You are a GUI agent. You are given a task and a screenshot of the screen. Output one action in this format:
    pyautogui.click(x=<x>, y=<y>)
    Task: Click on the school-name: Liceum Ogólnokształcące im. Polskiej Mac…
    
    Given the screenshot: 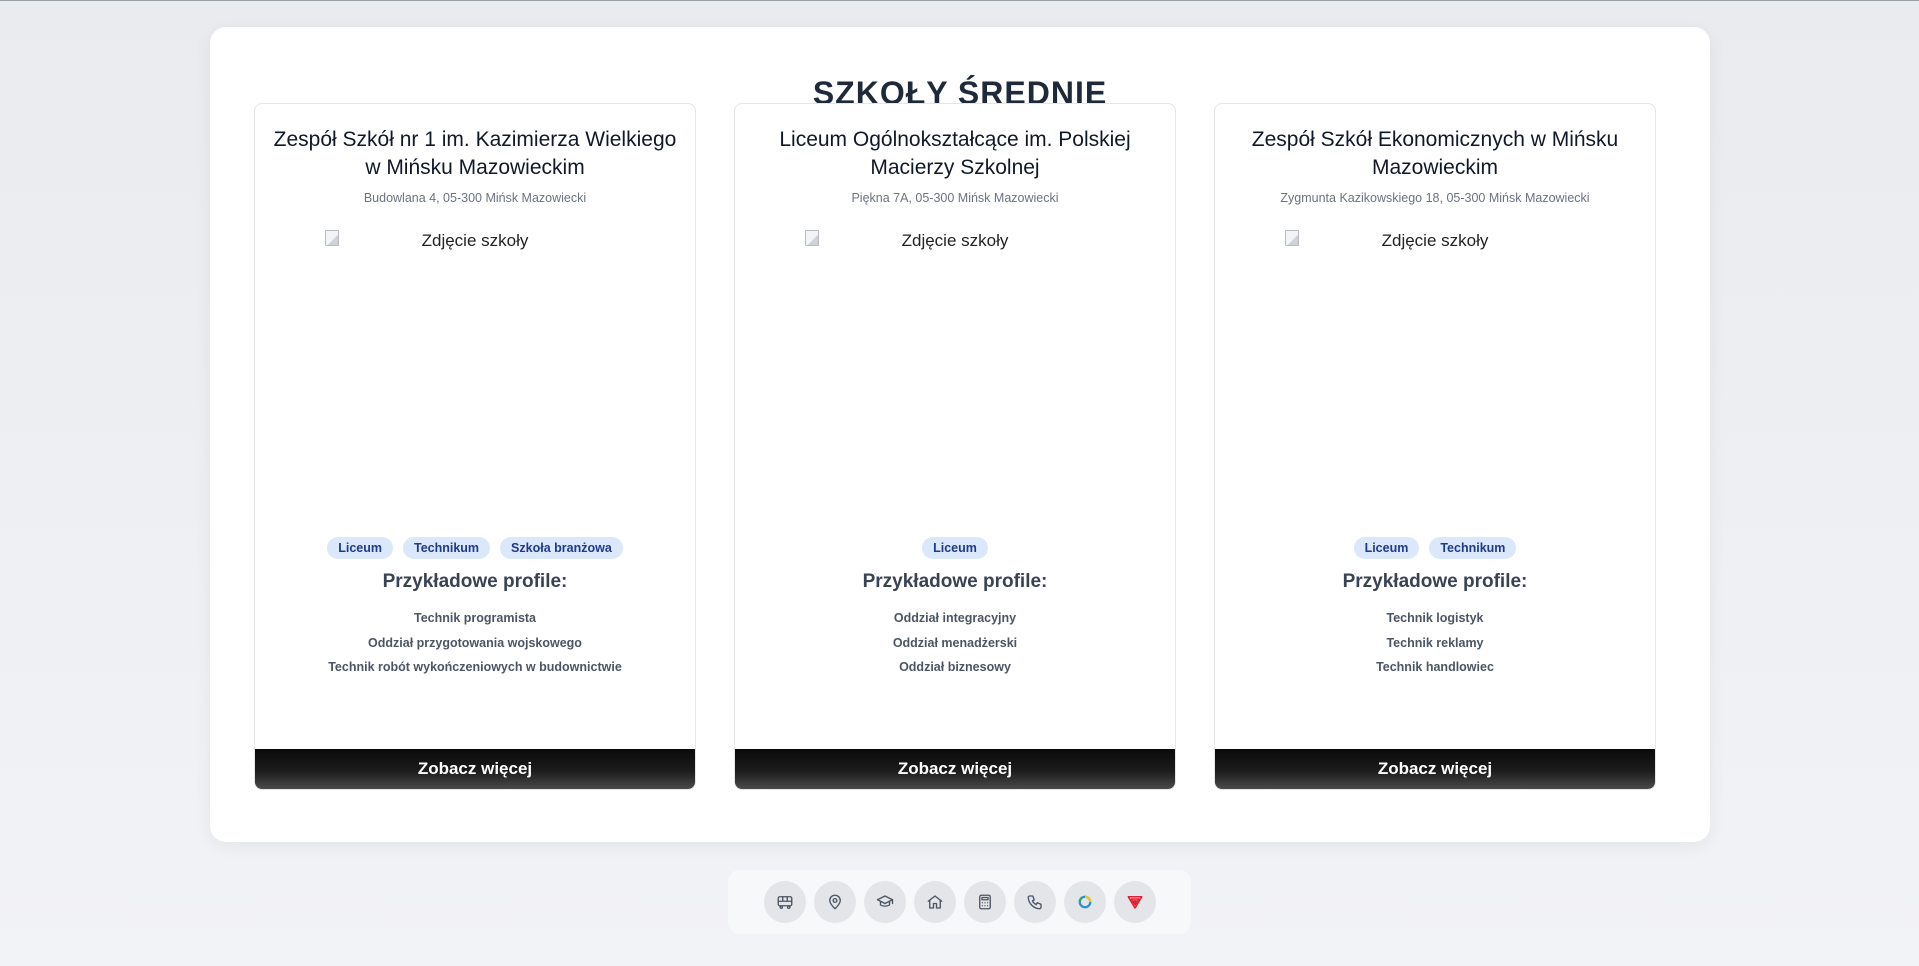 What is the action you would take?
    pyautogui.click(x=955, y=153)
    